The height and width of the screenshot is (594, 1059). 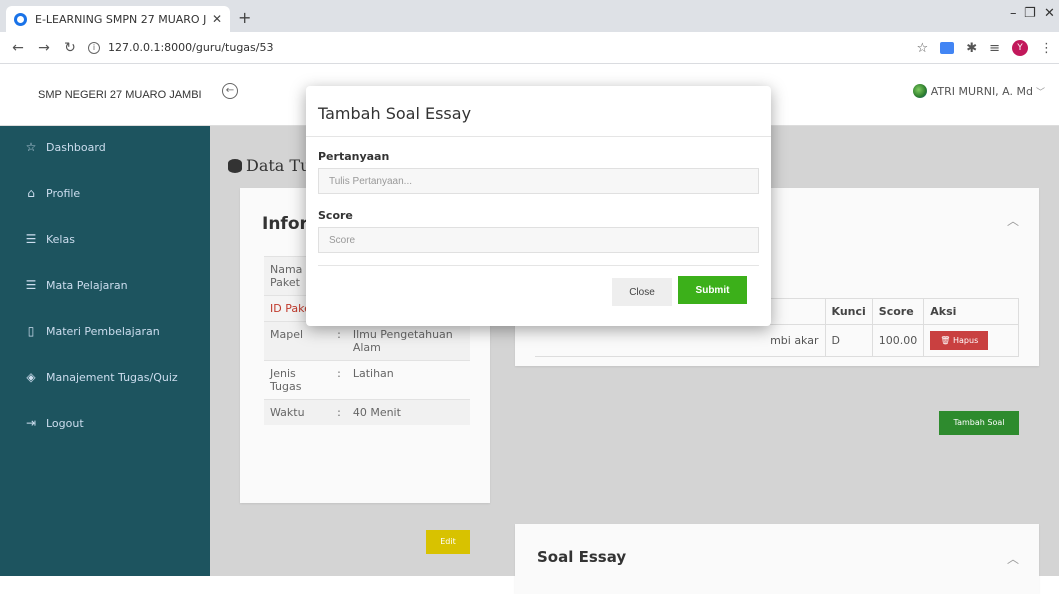 I want to click on restore-icon: ❐, so click(x=1030, y=13).